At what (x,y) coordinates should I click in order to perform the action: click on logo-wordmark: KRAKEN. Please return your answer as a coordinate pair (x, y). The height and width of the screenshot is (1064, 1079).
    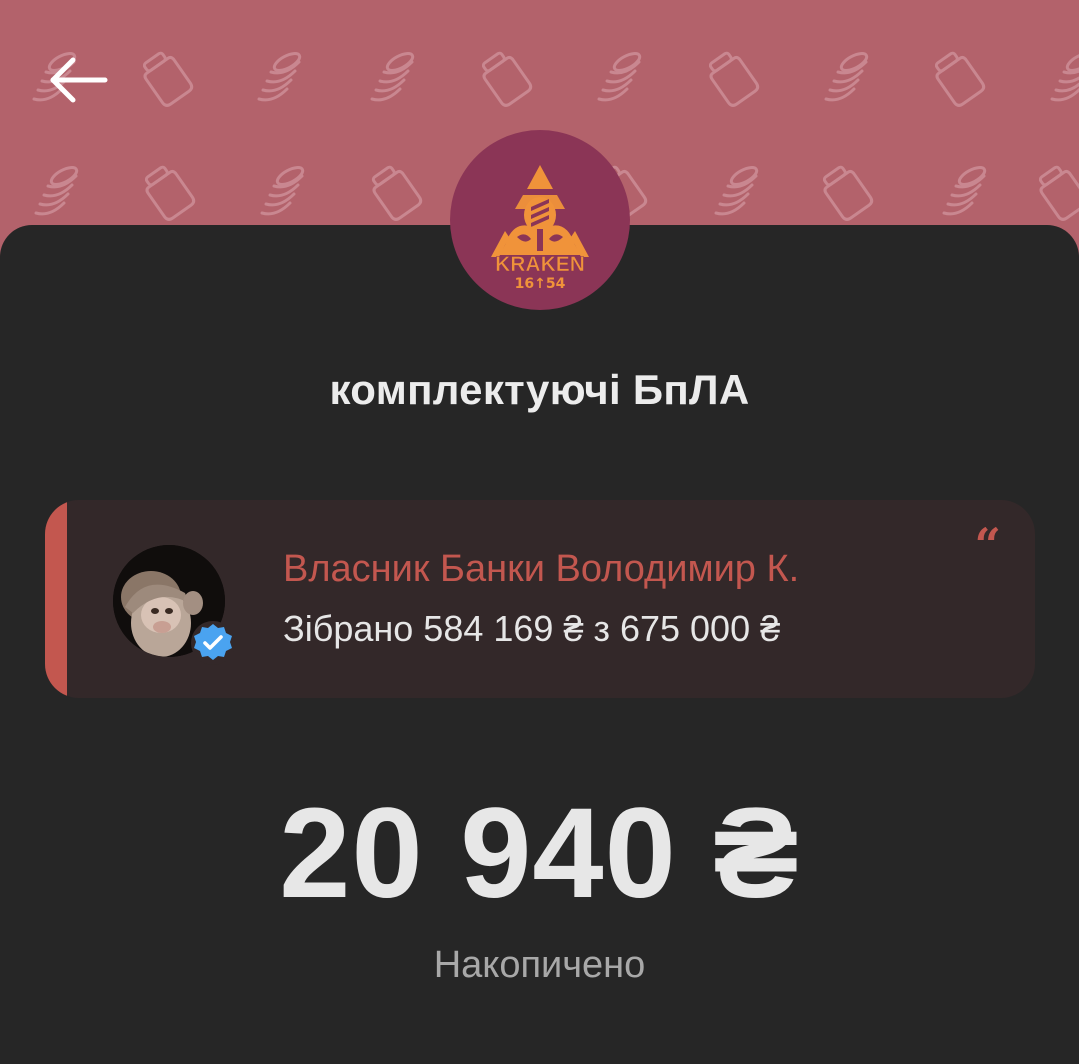
    Looking at the image, I should click on (540, 264).